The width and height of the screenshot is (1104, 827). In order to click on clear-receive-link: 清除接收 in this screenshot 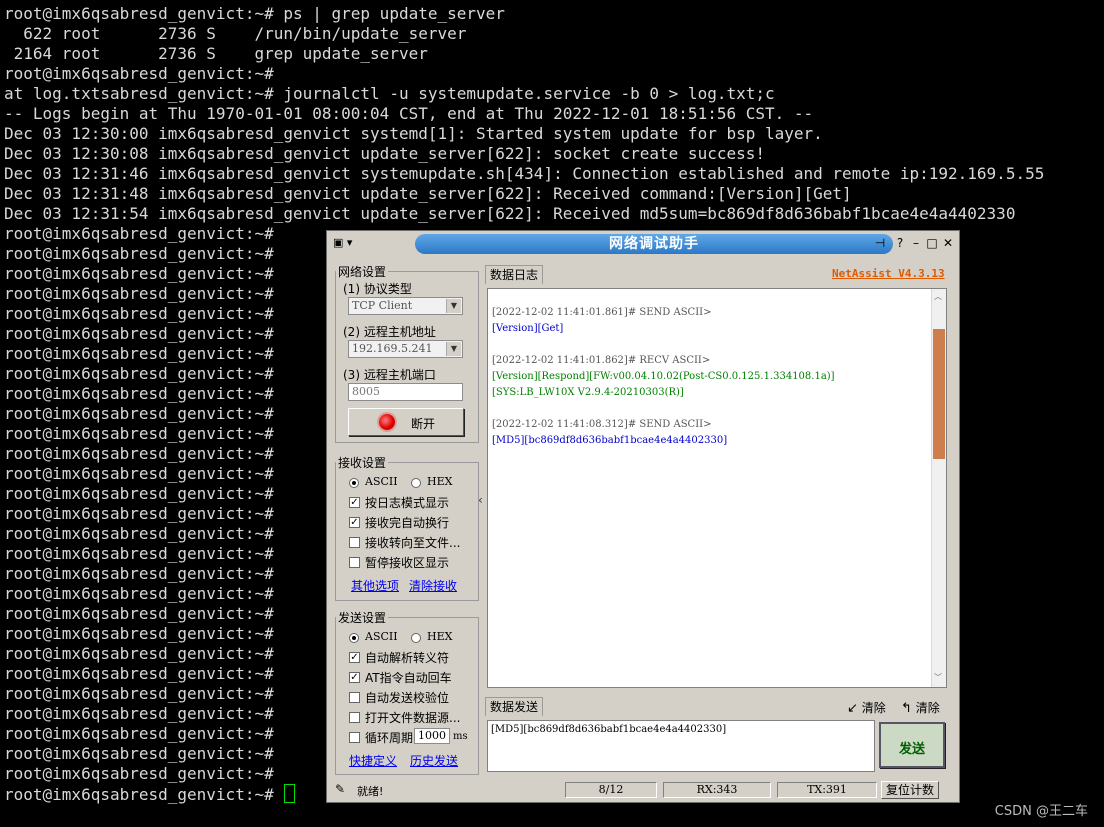, I will do `click(433, 585)`.